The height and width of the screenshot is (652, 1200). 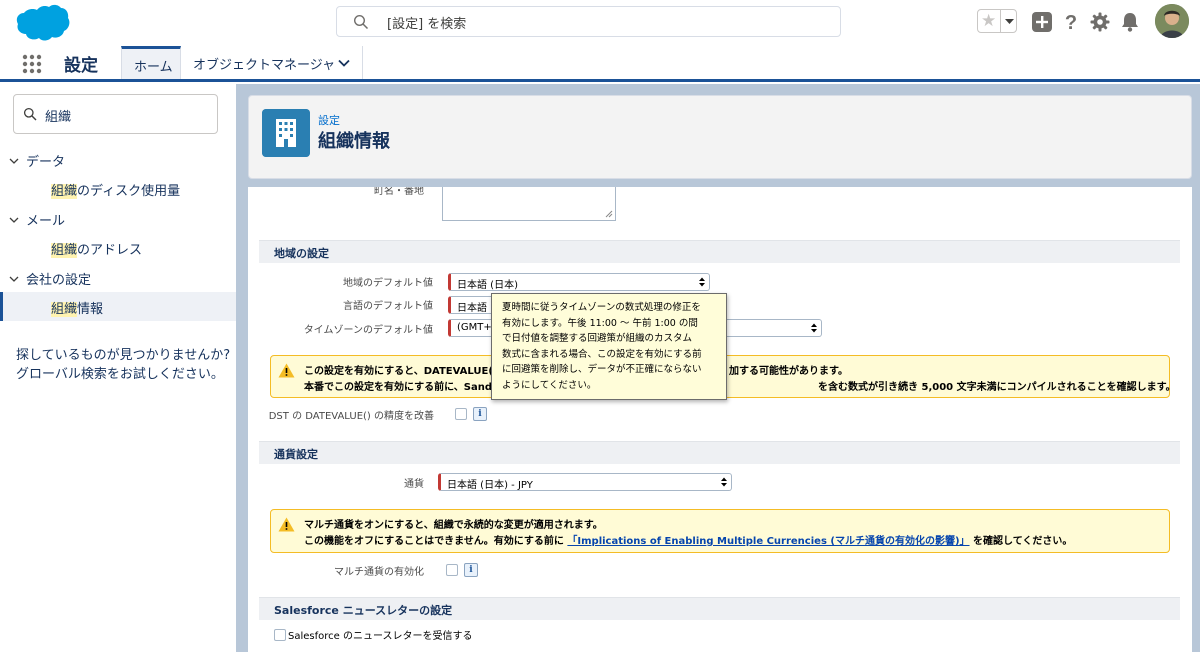 I want to click on tab-object-manager-label: オブジェクトマネージャ, so click(x=264, y=65).